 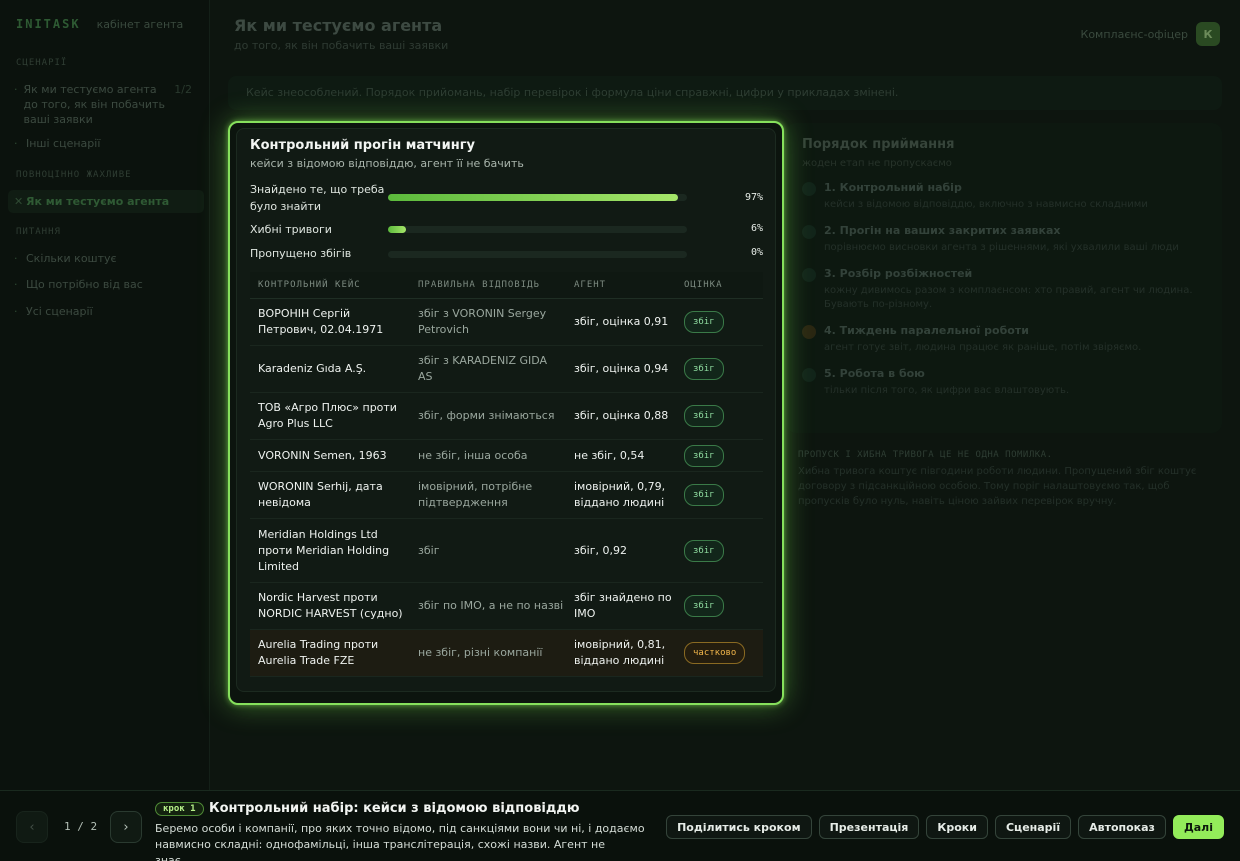 What do you see at coordinates (957, 827) in the screenshot?
I see `steps-button: Кроки` at bounding box center [957, 827].